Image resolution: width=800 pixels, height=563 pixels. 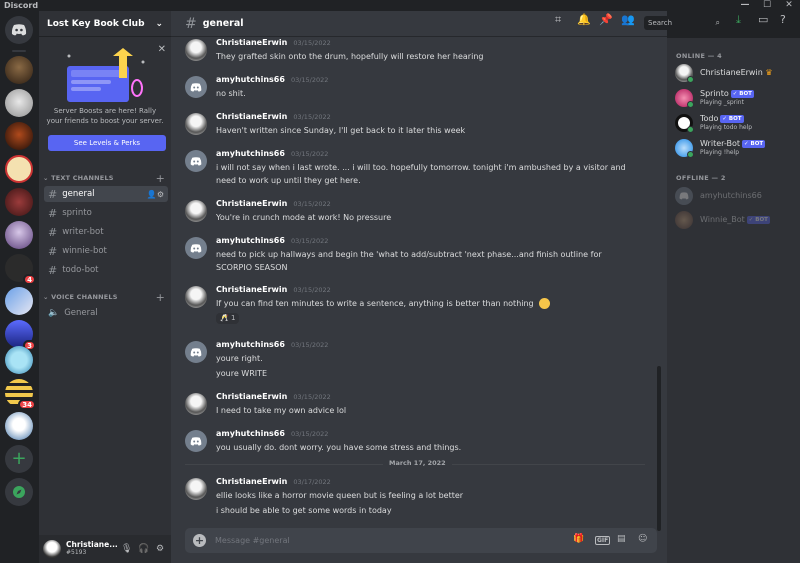 I want to click on headphones-icon: 🎧, so click(x=143, y=549).